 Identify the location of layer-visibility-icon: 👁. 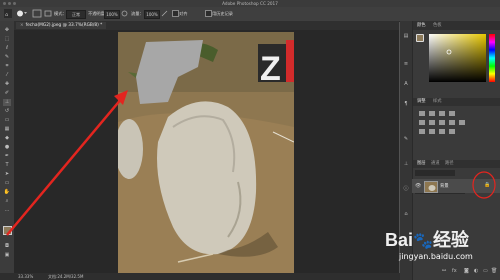
(418, 186).